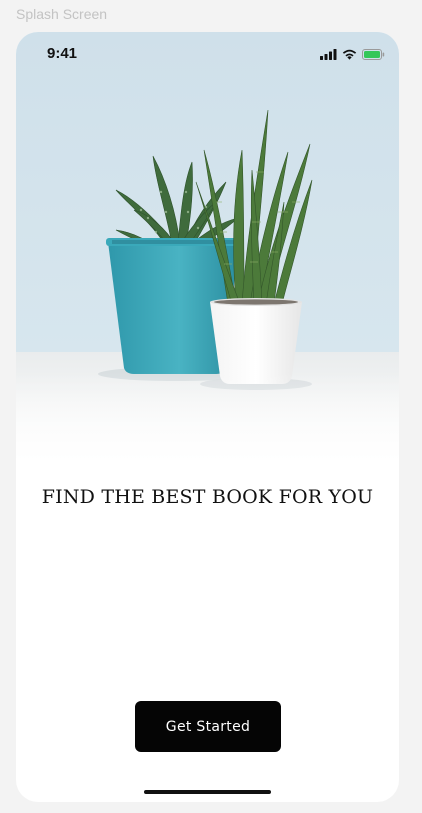  Describe the element at coordinates (208, 726) in the screenshot. I see `get-started-button: Get Started` at that location.